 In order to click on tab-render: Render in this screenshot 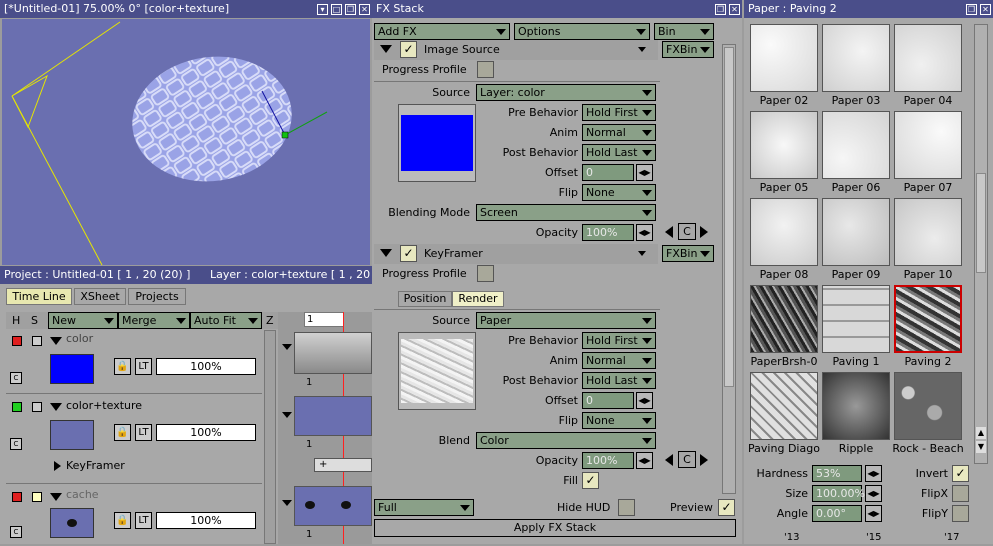, I will do `click(478, 299)`.